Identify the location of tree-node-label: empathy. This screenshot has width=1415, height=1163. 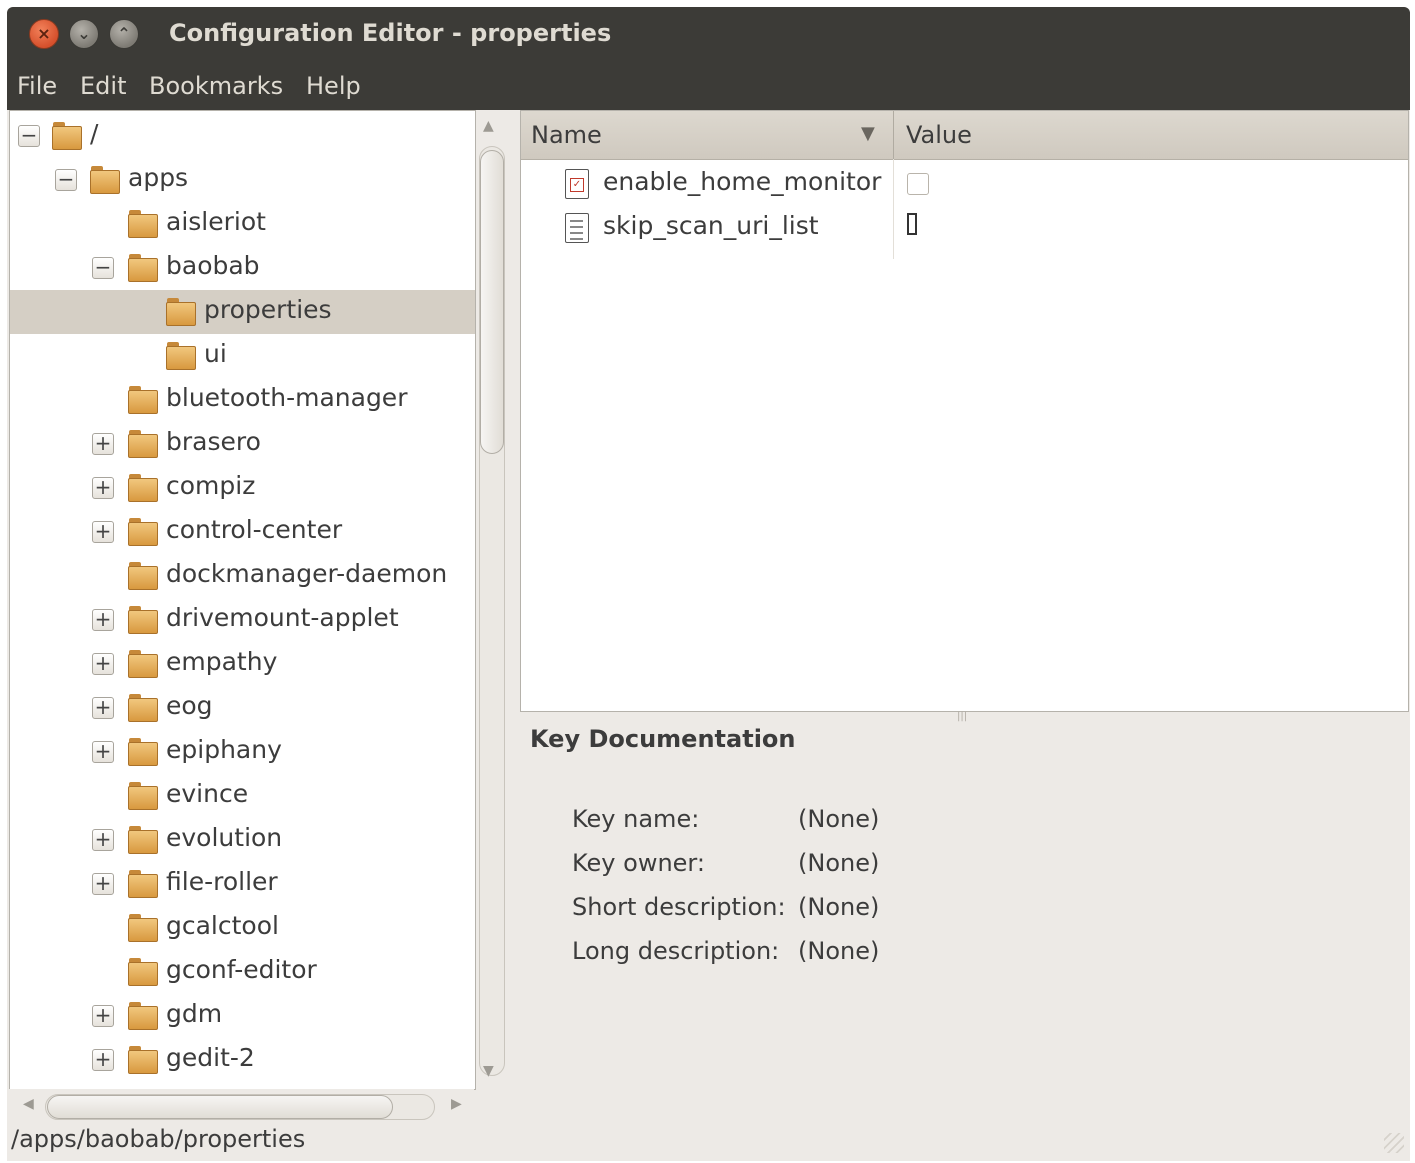
(222, 661).